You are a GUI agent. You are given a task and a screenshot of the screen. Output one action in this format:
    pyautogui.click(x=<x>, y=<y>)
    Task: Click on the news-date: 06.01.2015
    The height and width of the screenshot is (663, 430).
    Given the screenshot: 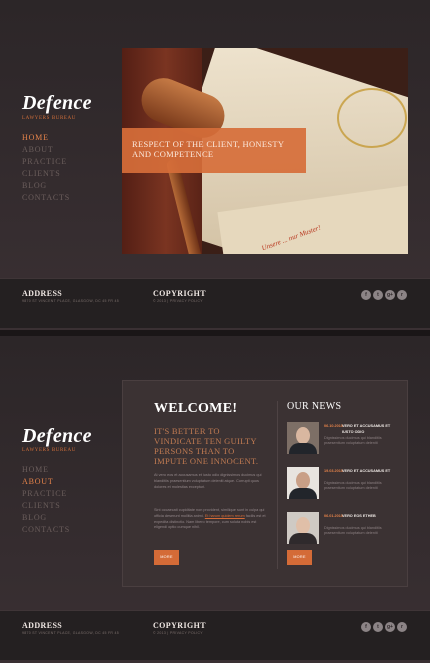 What is the action you would take?
    pyautogui.click(x=334, y=516)
    